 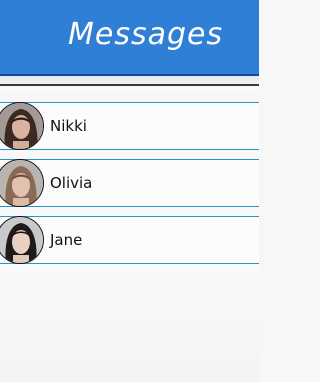 What do you see at coordinates (129, 183) in the screenshot?
I see `contact-row-olivia: Olivia` at bounding box center [129, 183].